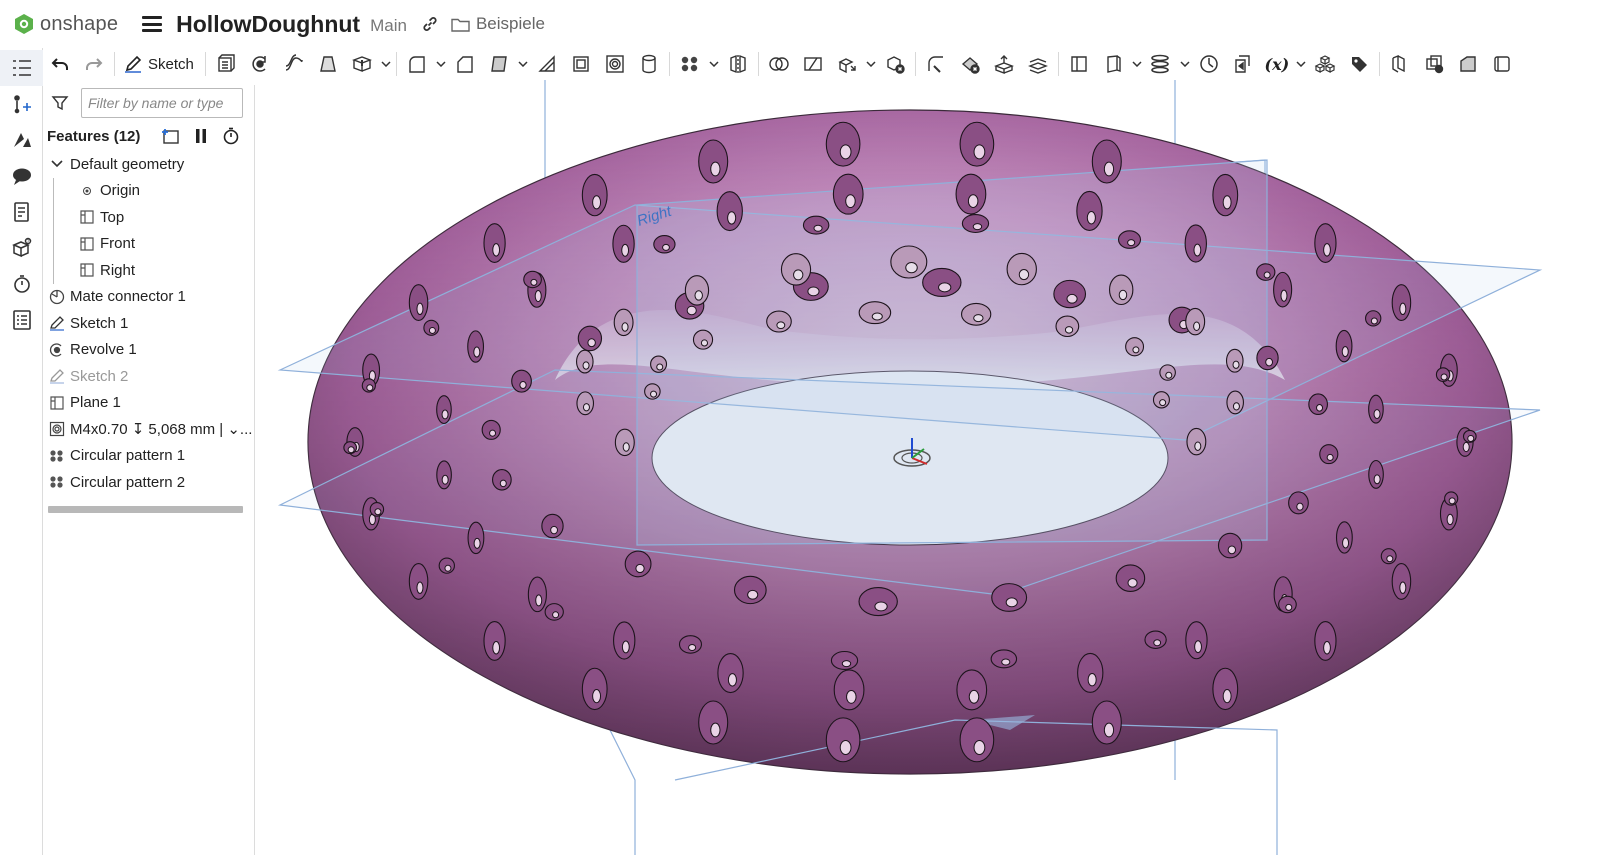 This screenshot has height=855, width=1607. Describe the element at coordinates (201, 136) in the screenshot. I see `pause-icon` at that location.